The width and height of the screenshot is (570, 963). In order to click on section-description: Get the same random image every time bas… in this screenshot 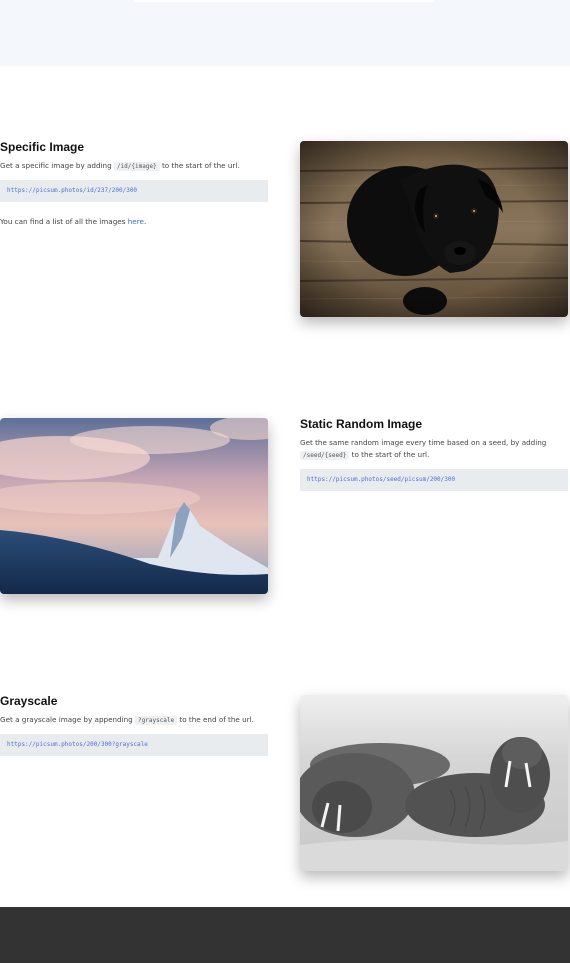, I will do `click(423, 449)`.